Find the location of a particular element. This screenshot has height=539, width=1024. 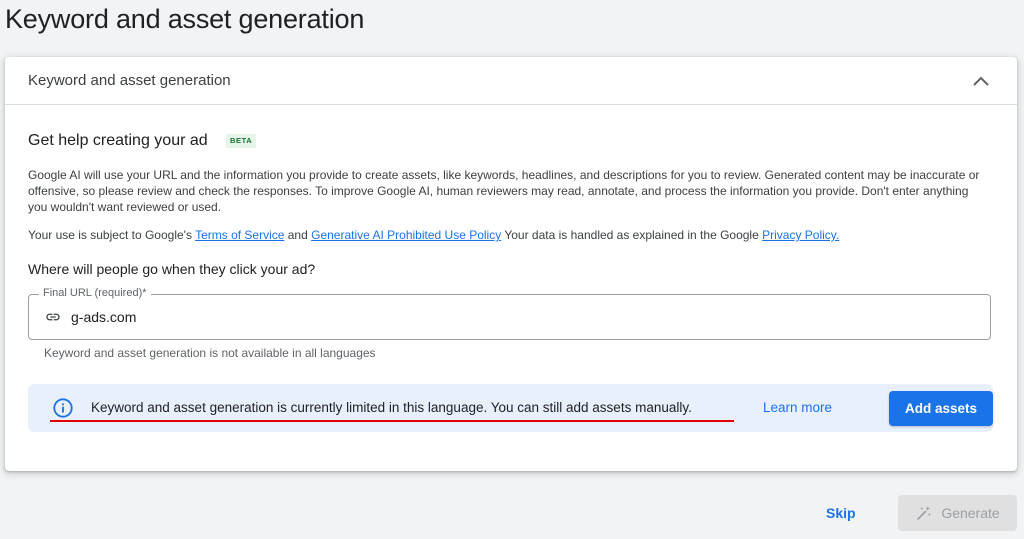

final-url-label: Final URL (required)* is located at coordinates (95, 293).